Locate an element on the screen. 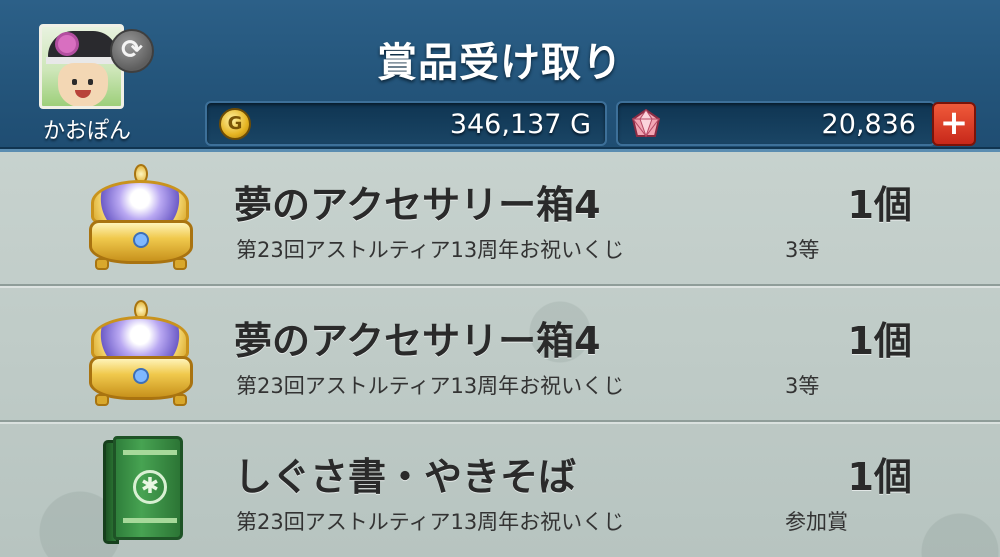 The width and height of the screenshot is (1000, 557). green-book-icon: ✱ is located at coordinates (141, 490).